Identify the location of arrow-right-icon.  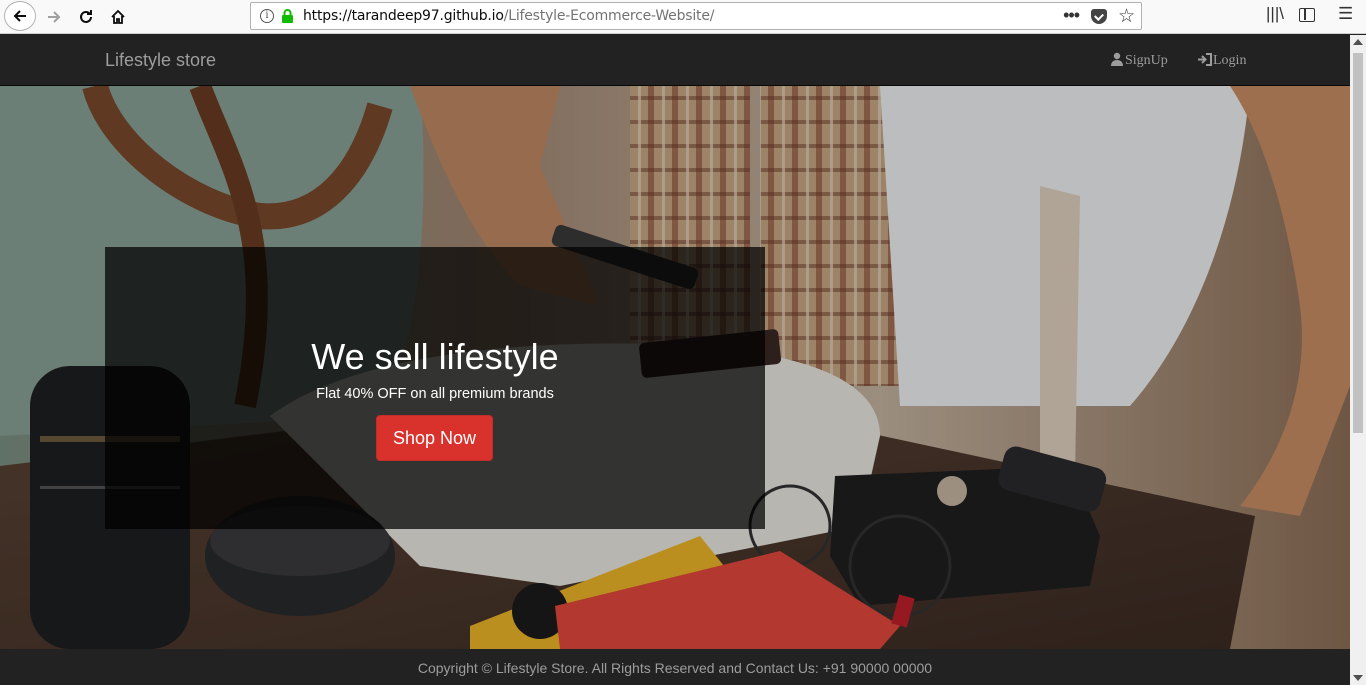
(54, 17).